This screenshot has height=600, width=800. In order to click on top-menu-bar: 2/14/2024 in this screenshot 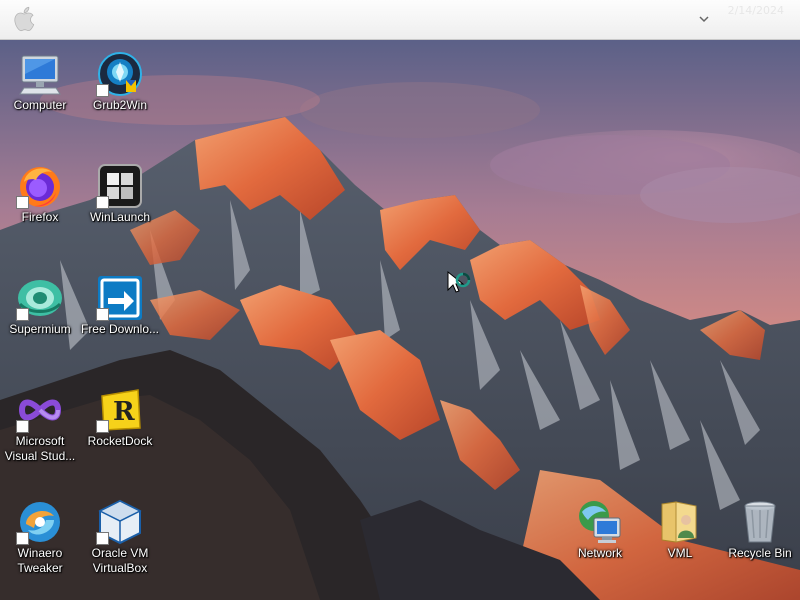, I will do `click(400, 20)`.